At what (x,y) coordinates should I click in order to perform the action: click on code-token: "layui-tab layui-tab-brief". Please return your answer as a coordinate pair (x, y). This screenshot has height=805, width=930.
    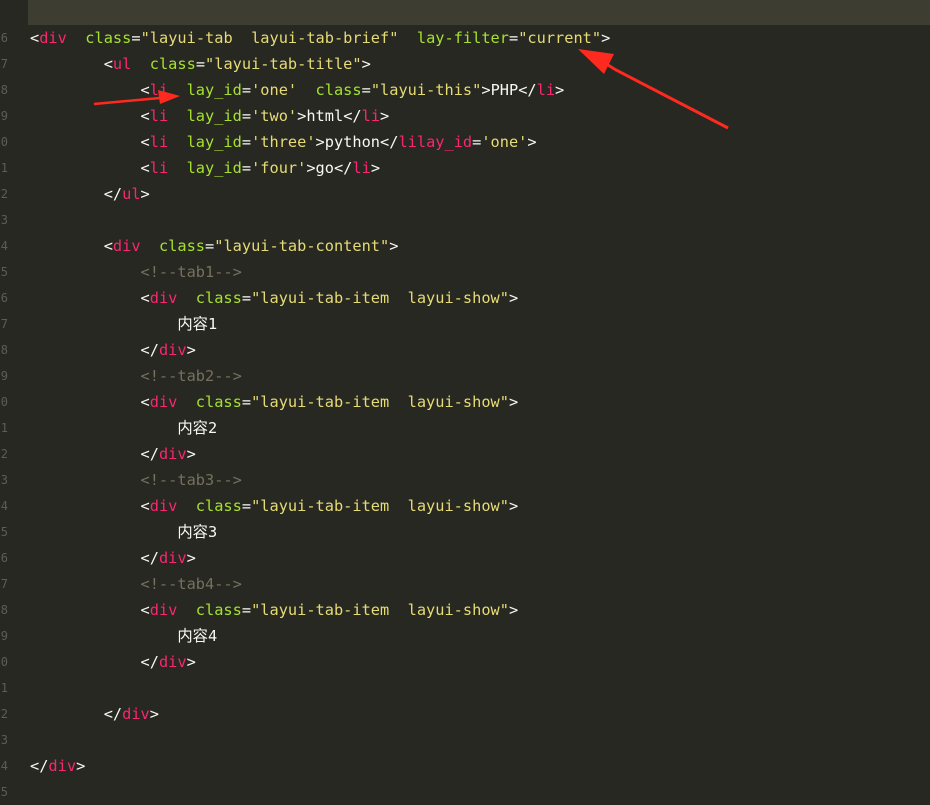
    Looking at the image, I should click on (269, 38).